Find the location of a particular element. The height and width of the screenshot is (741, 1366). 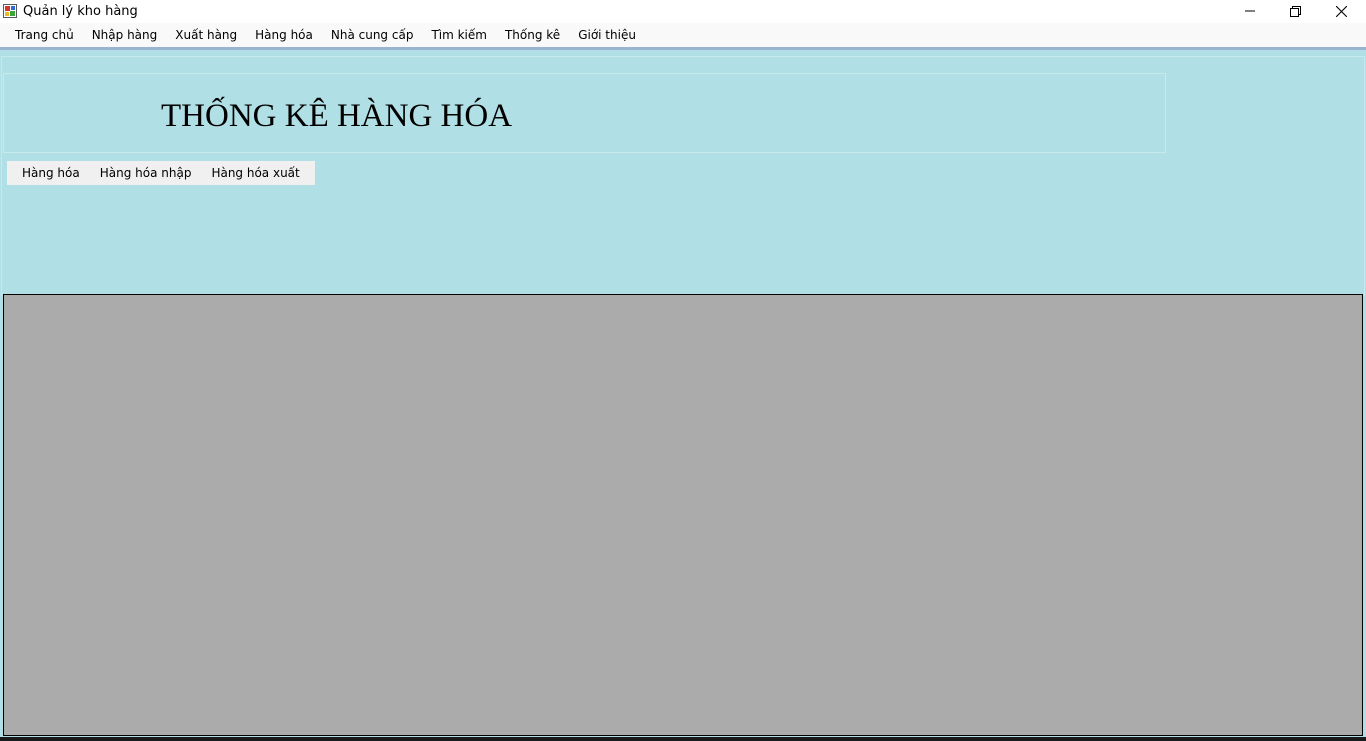

minimize-button is located at coordinates (1250, 11).